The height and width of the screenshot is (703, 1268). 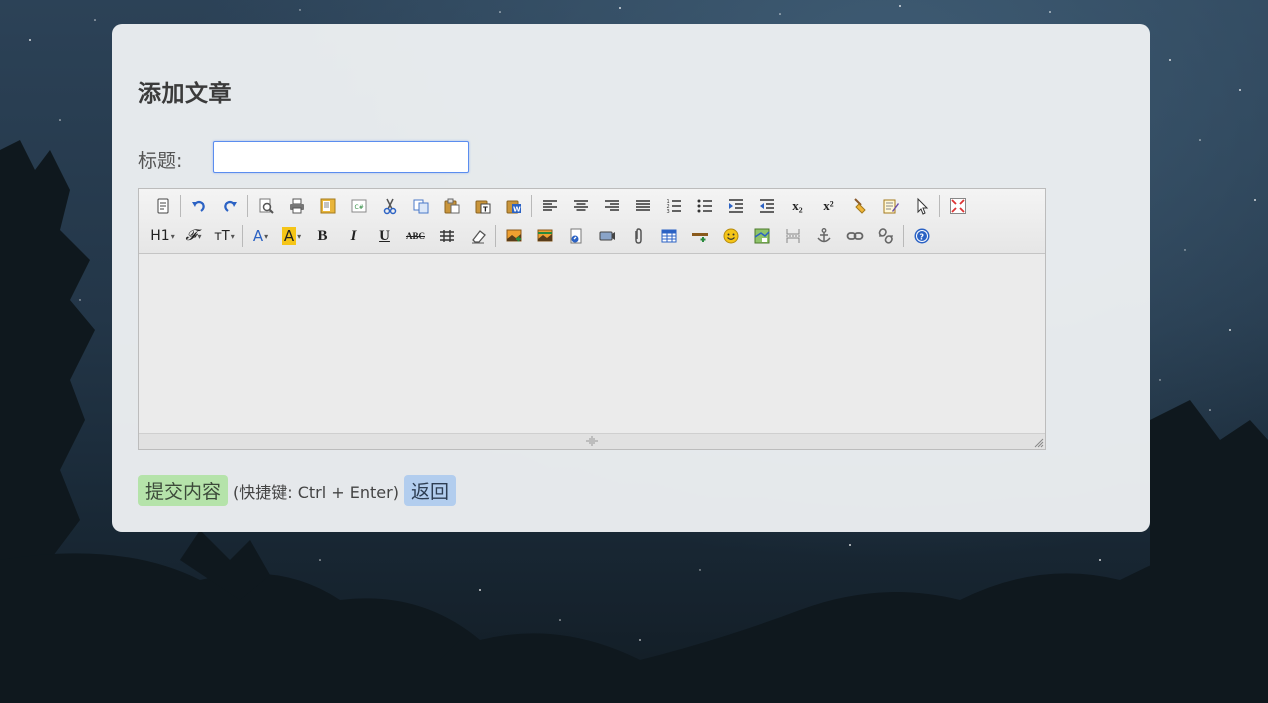 I want to click on print-icon, so click(x=296, y=206).